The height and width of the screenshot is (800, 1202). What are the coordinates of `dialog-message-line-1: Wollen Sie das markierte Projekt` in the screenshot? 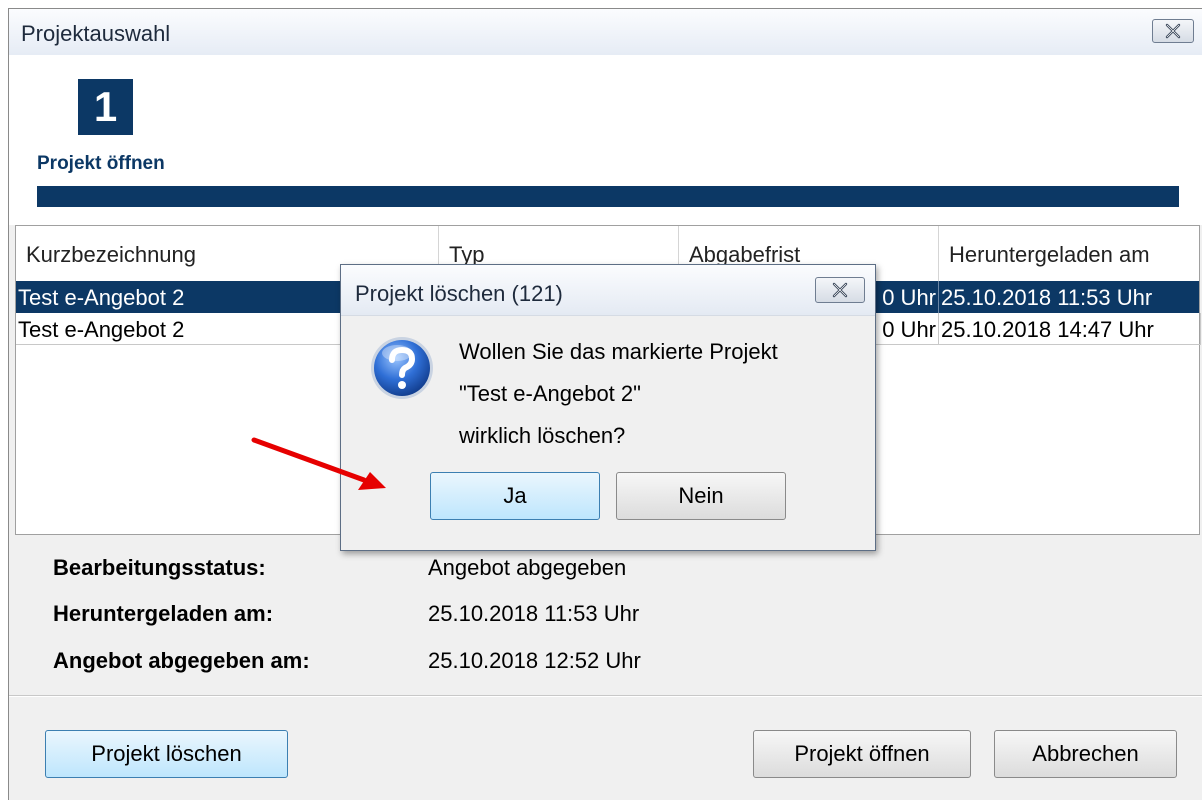 It's located at (618, 351).